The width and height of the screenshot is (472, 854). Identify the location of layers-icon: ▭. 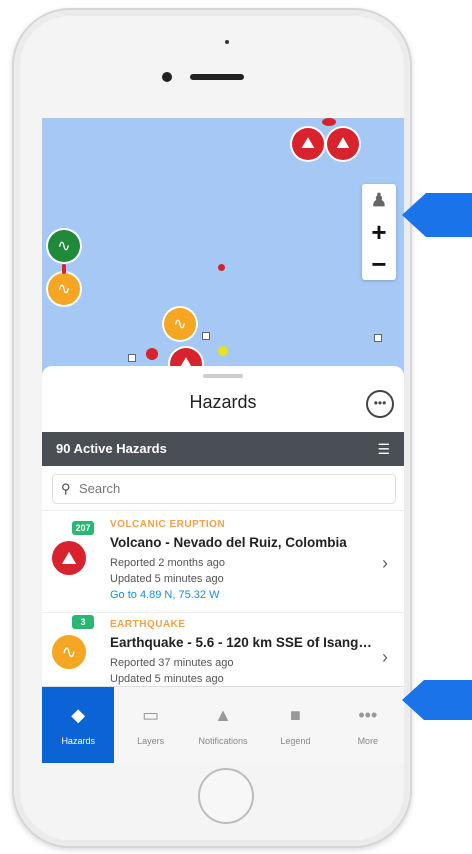
(151, 715).